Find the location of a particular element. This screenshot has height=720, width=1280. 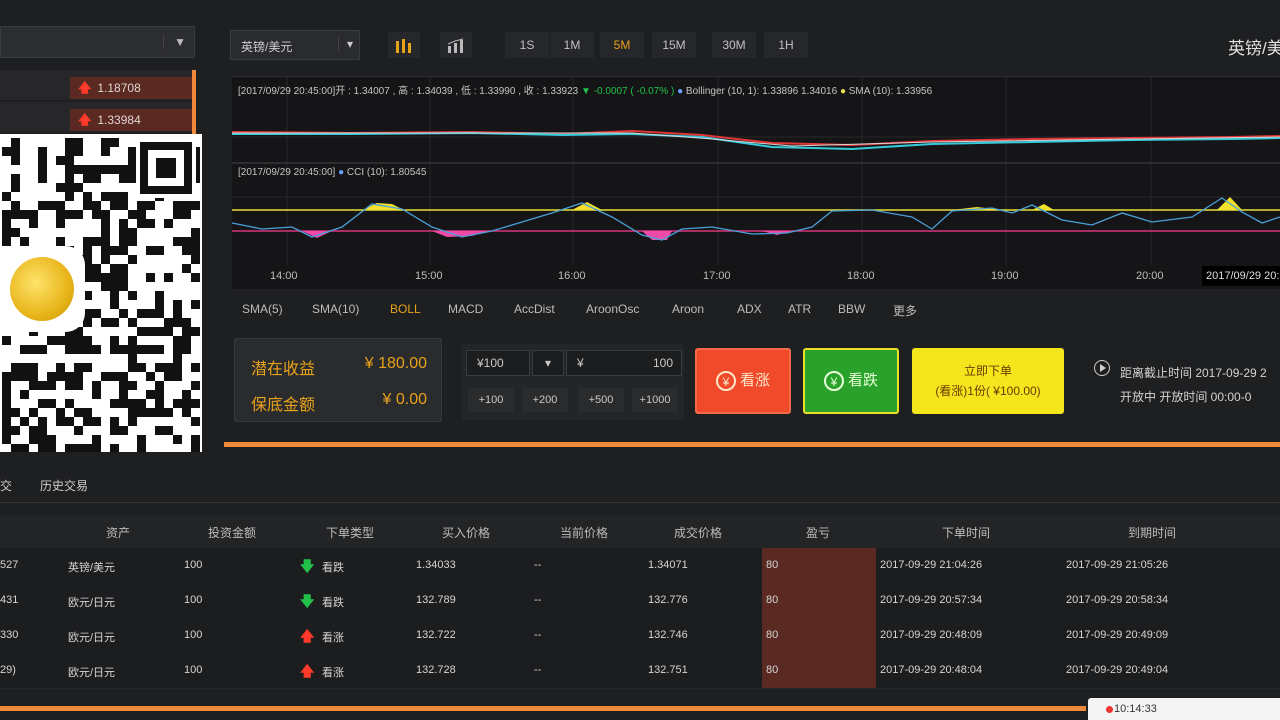

indicator-tab: MACD is located at coordinates (465, 309).